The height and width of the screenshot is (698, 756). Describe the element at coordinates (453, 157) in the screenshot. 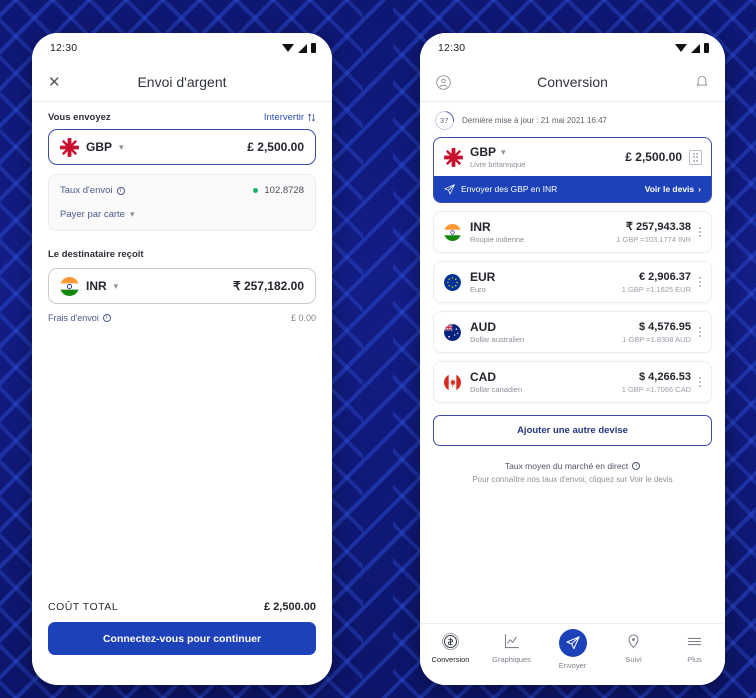

I see `gb-flag-icon` at that location.